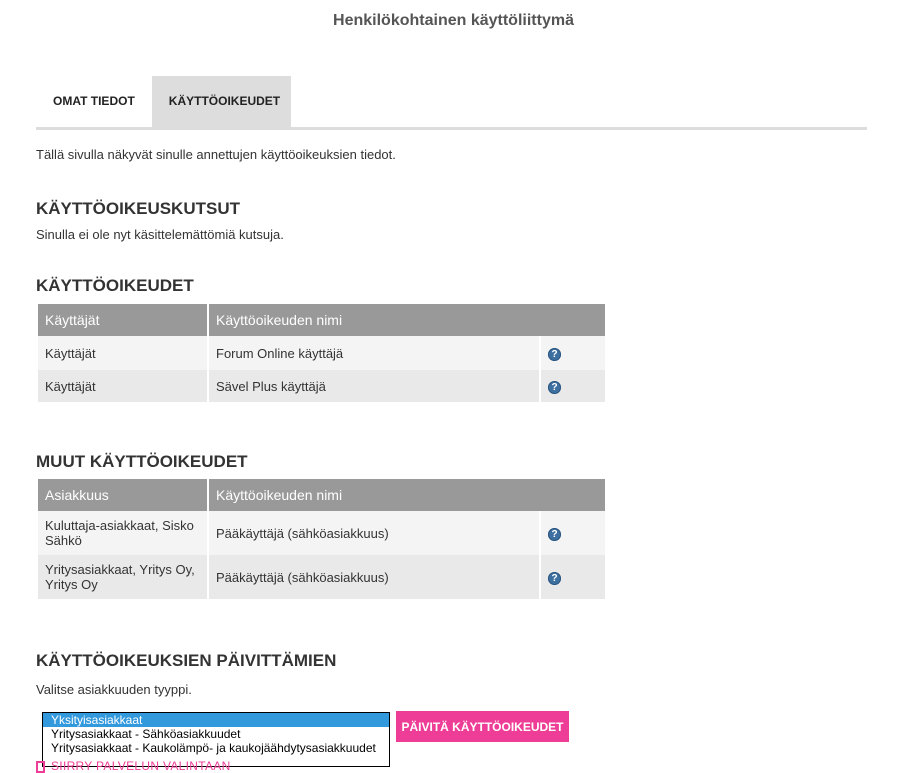 Image resolution: width=900 pixels, height=773 pixels. I want to click on page-title: Henkilökohtainen käyttöliittymä, so click(453, 20).